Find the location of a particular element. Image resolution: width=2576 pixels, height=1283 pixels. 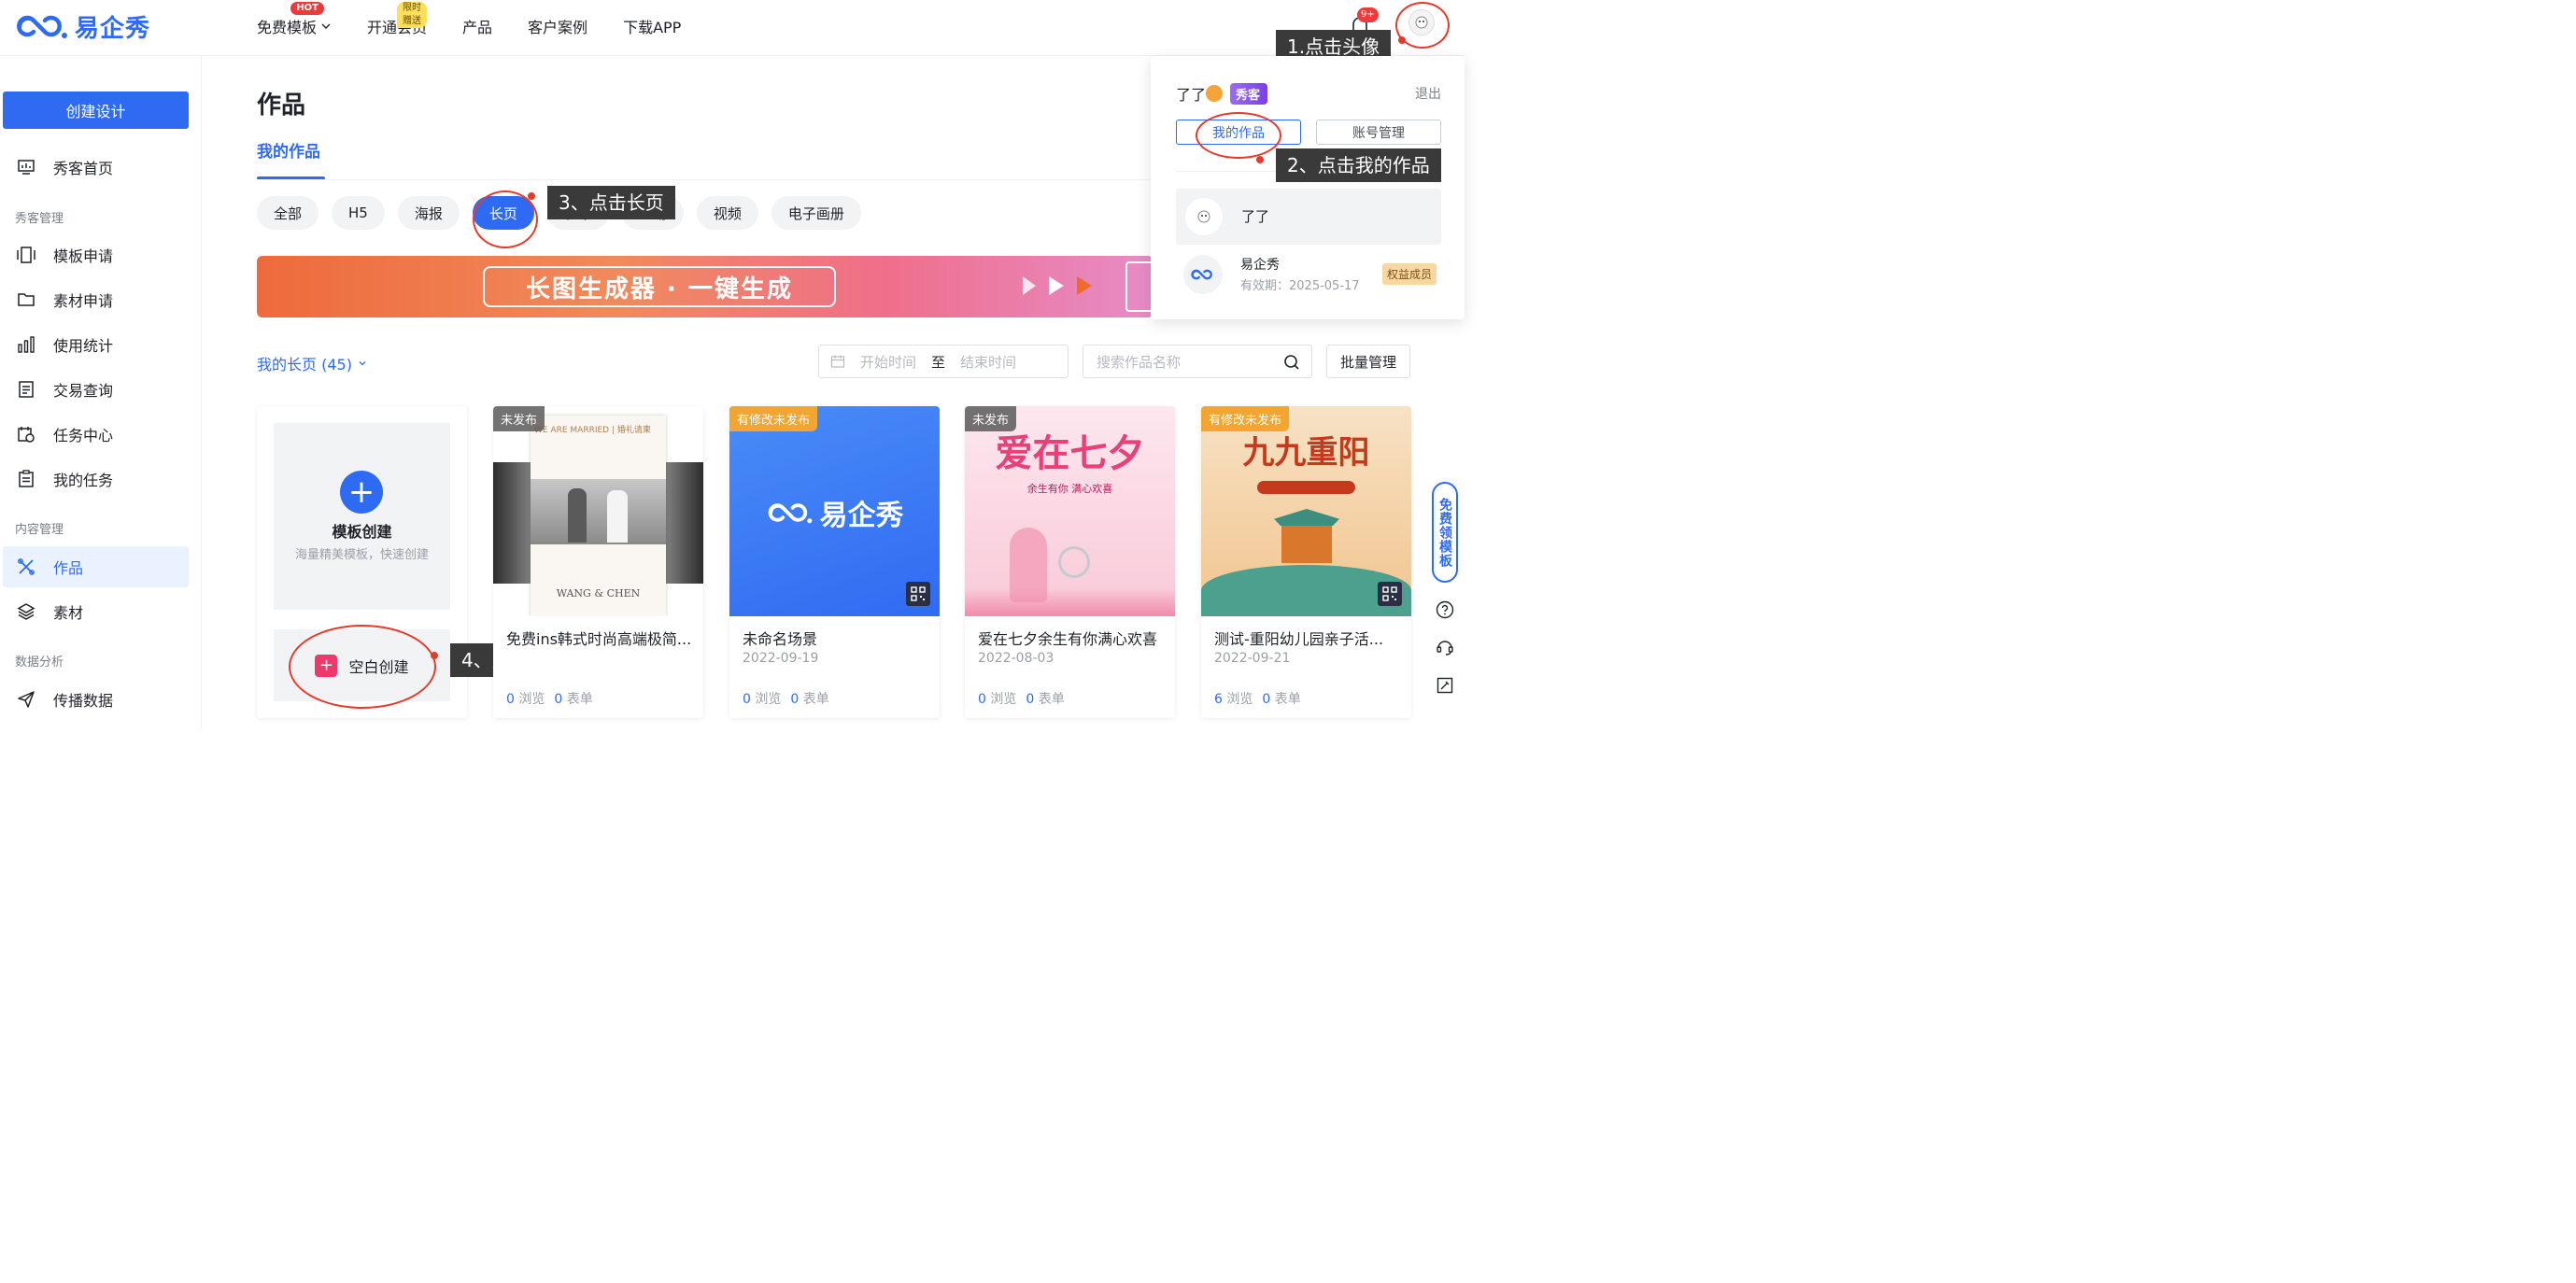

limited-badge: 限时赠送 is located at coordinates (412, 15).